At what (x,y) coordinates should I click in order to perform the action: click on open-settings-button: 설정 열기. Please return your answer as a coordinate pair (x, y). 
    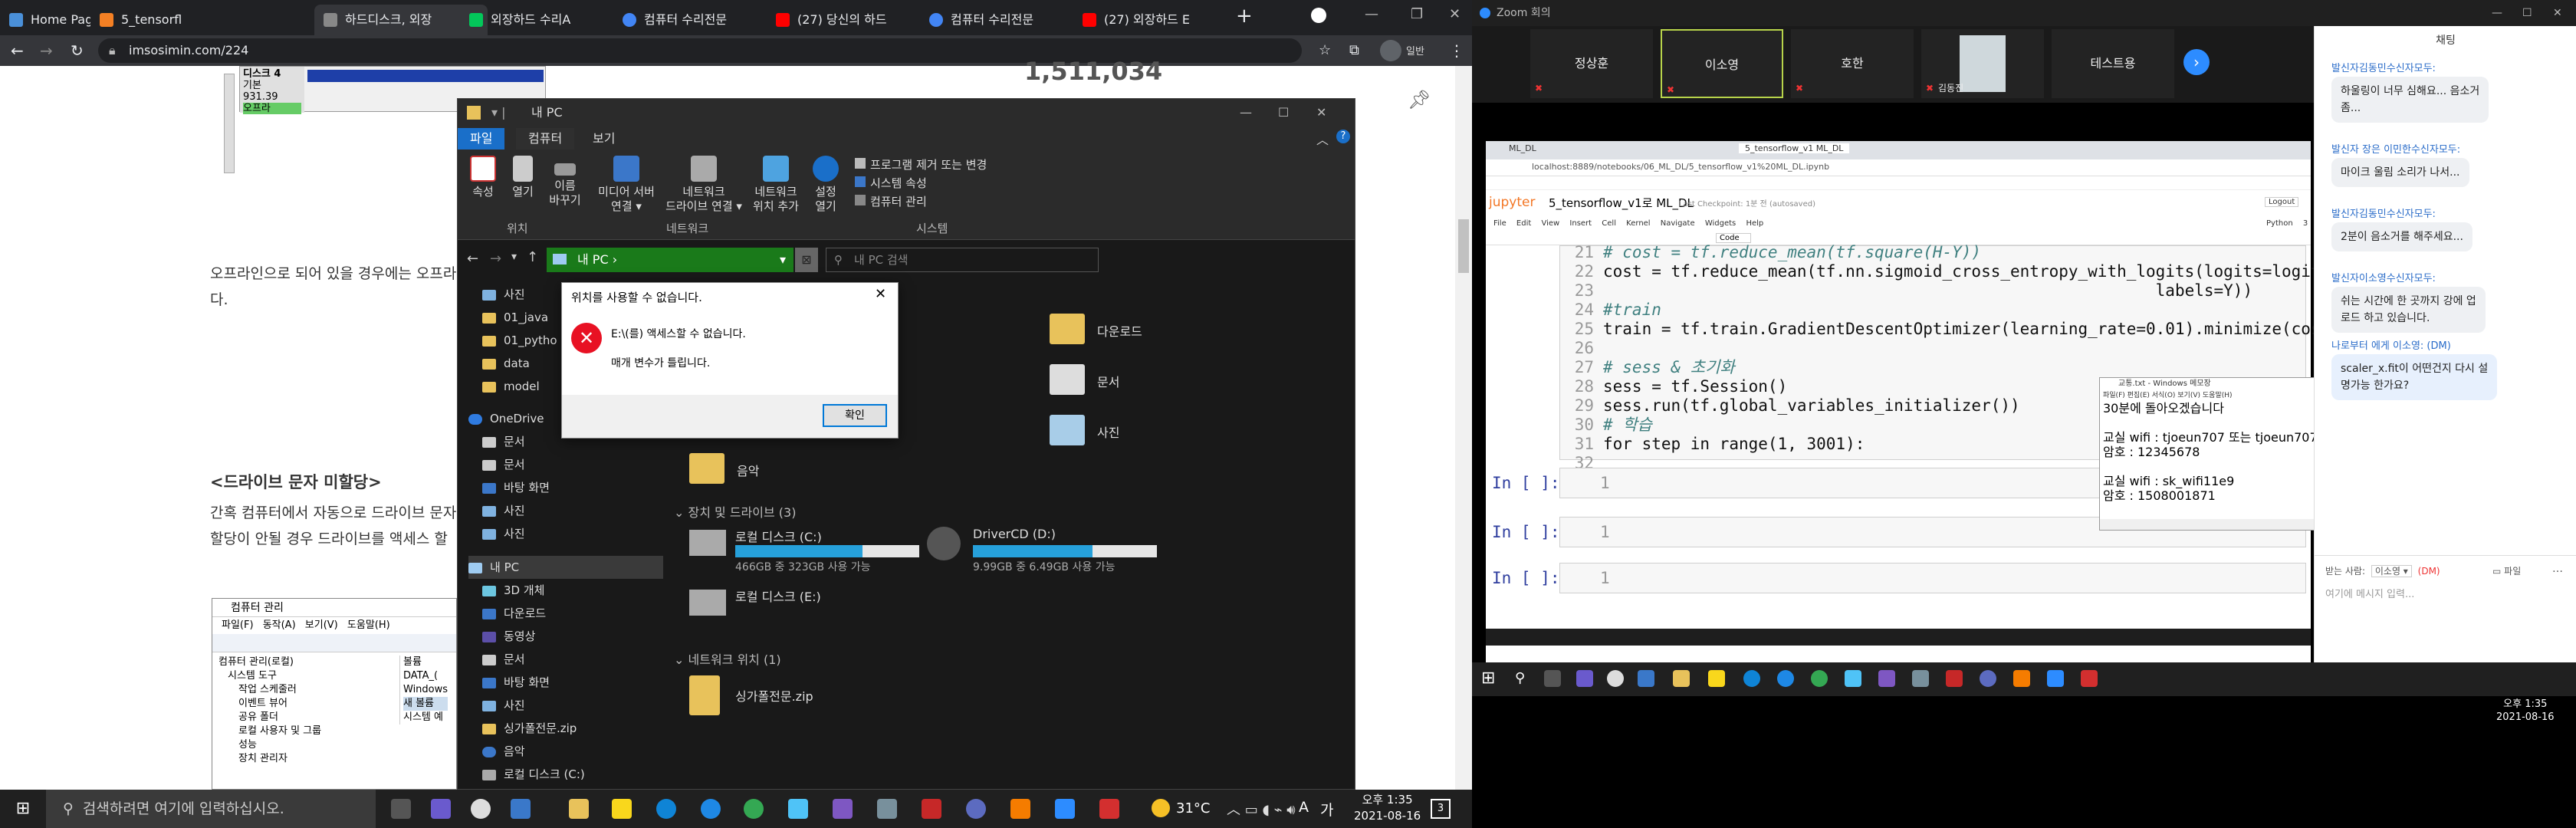
    Looking at the image, I should click on (826, 185).